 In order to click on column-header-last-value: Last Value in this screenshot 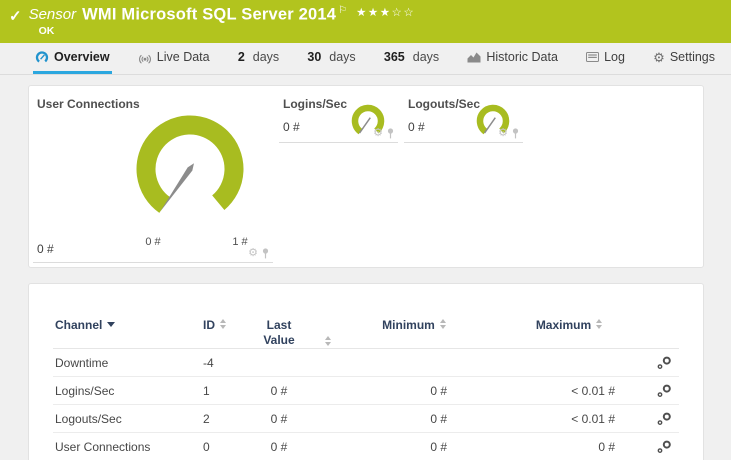, I will do `click(299, 333)`.